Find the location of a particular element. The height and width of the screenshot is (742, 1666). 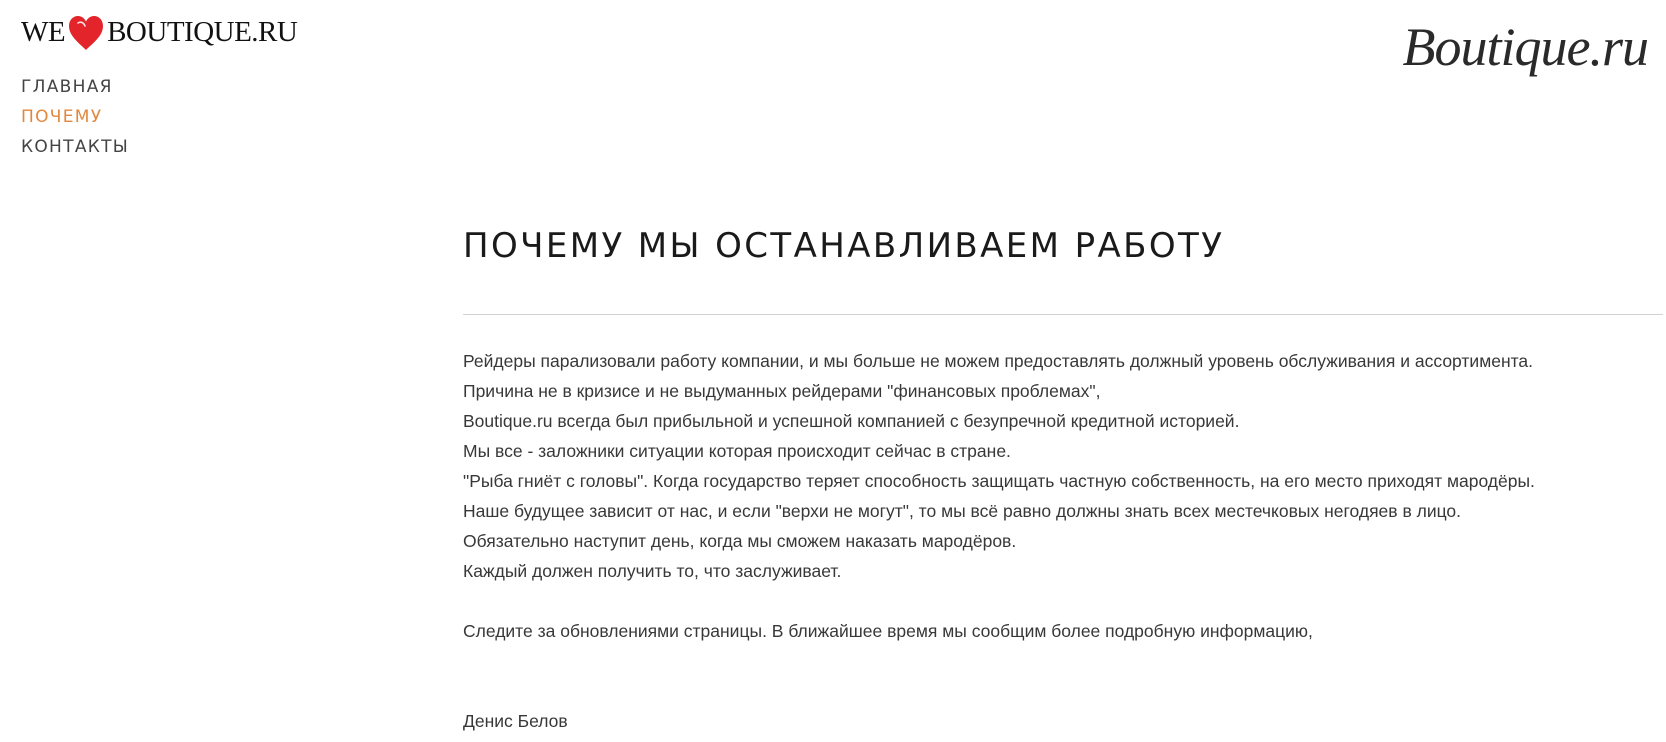

nav-item-why: ПОЧЕМУ is located at coordinates (75, 121).